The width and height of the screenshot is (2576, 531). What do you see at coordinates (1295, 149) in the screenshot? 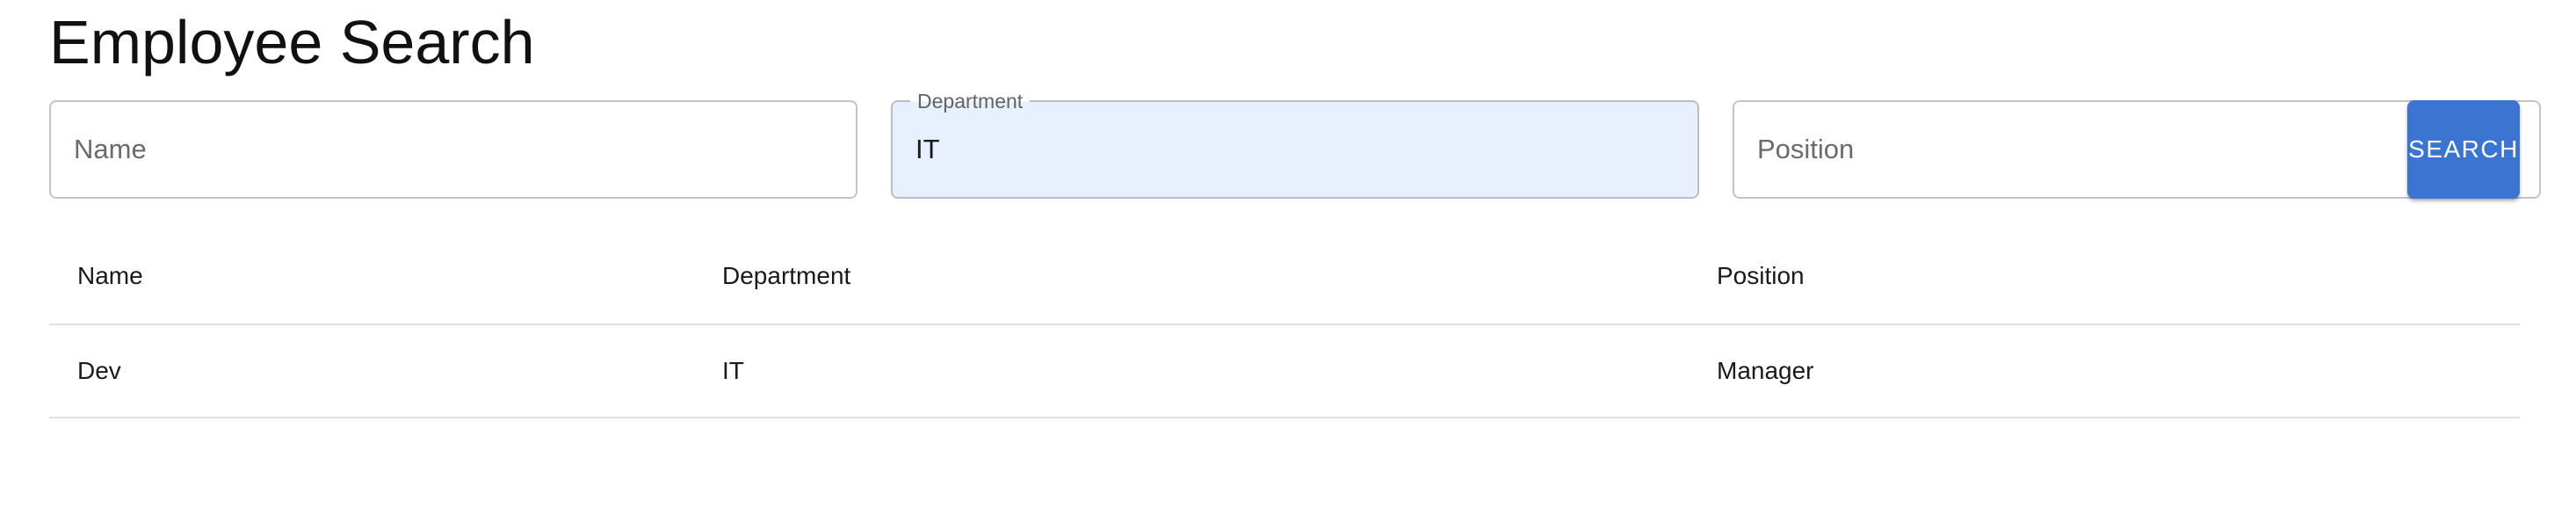
I see `department-input` at bounding box center [1295, 149].